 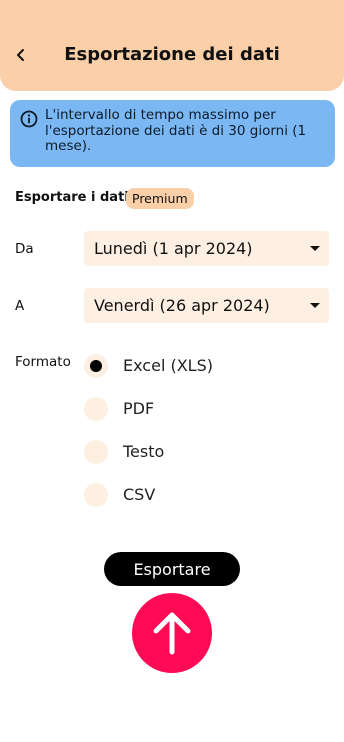 What do you see at coordinates (160, 198) in the screenshot?
I see `premium-badge: Premium` at bounding box center [160, 198].